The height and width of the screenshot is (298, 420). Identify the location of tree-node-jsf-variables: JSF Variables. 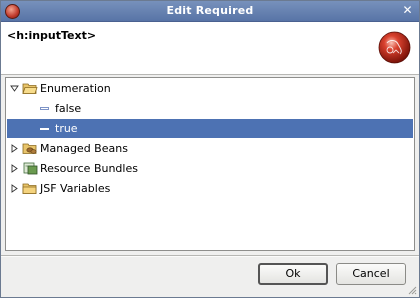
(210, 188).